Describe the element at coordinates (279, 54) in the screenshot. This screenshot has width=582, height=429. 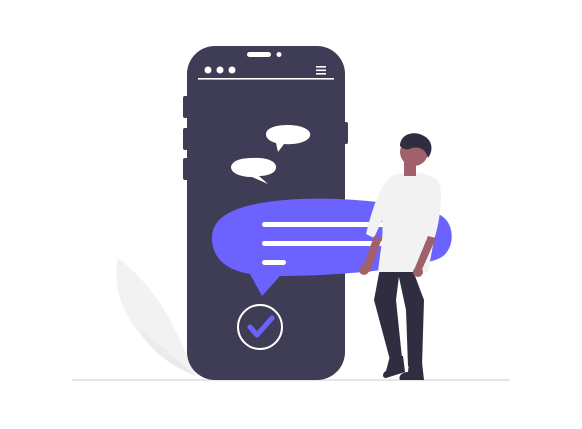
I see `phone-camera` at that location.